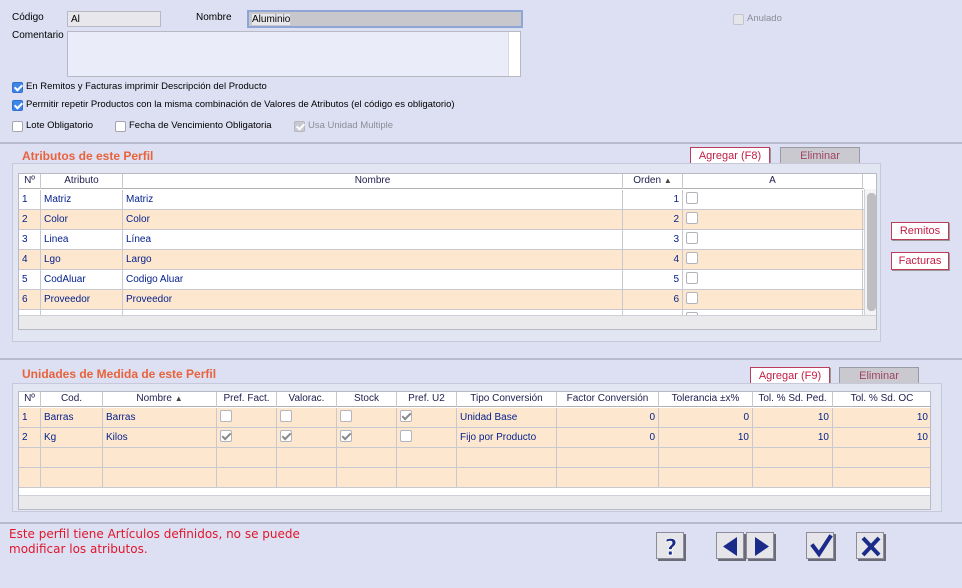 The height and width of the screenshot is (588, 962). What do you see at coordinates (30, 438) in the screenshot?
I see `ucell-n: 2` at bounding box center [30, 438].